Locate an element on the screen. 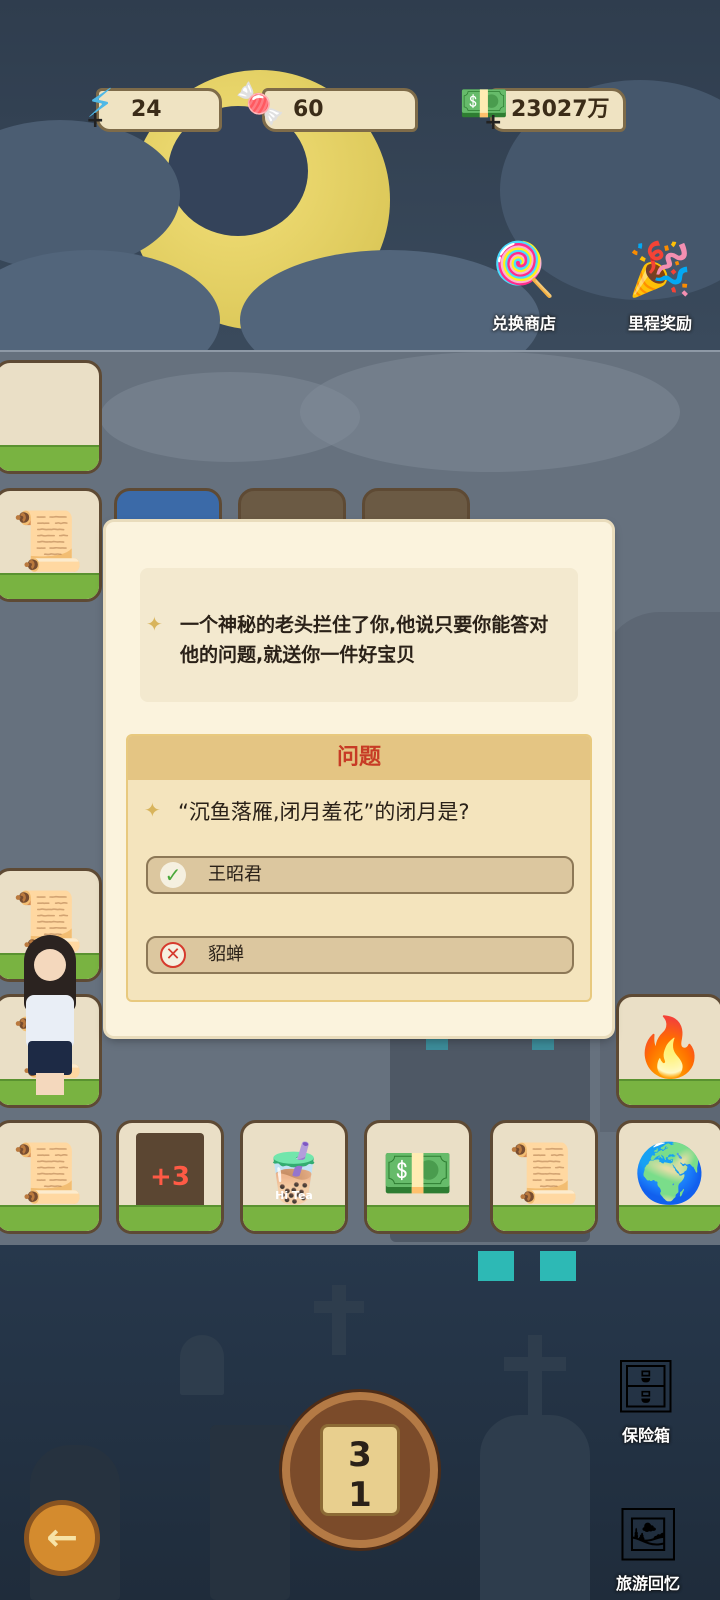 Image resolution: width=720 pixels, height=1600 pixels. question-panel: 问题 ✦ “沉鱼落雁,闭月羞花”的闭月是? ✓ 王昭君 ✕ 貂蝉 is located at coordinates (359, 868).